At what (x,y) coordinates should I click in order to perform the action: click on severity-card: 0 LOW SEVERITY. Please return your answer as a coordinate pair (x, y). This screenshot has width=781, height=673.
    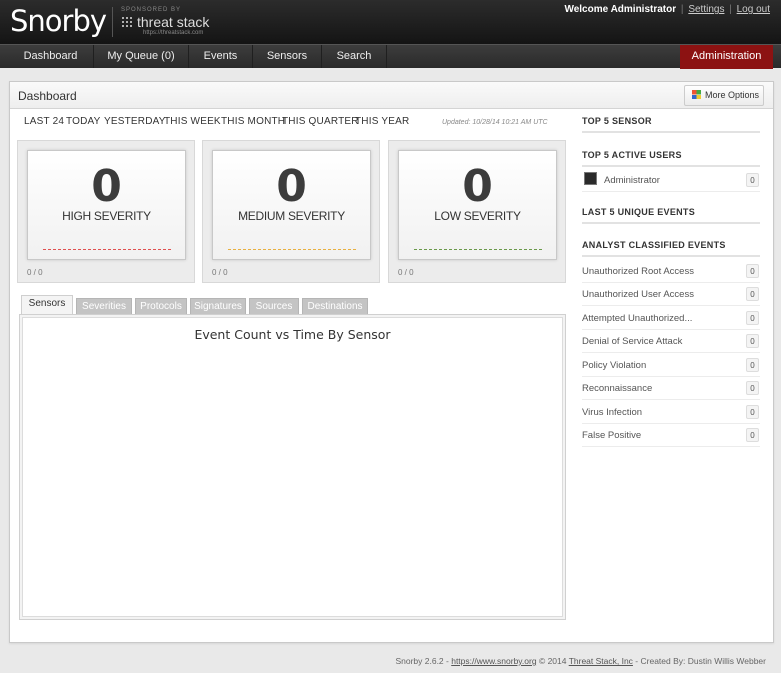
    Looking at the image, I should click on (477, 205).